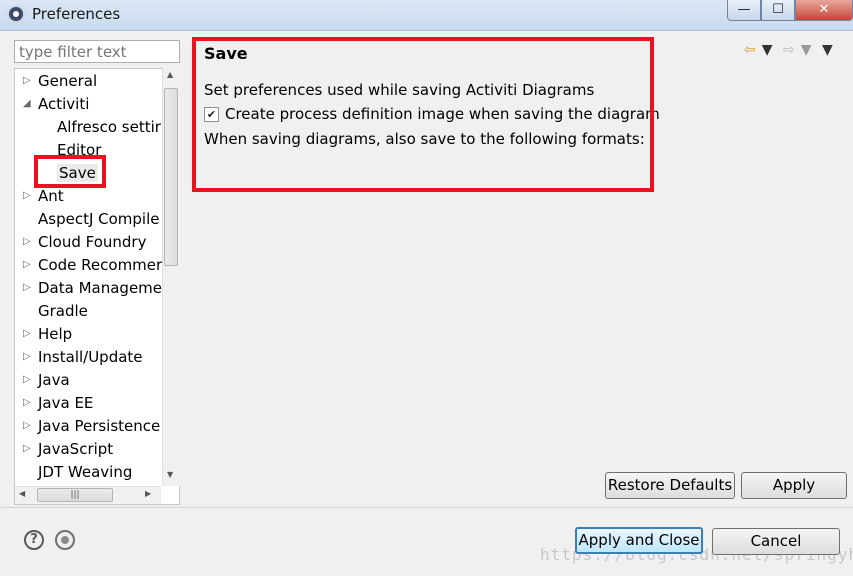 The width and height of the screenshot is (853, 576). Describe the element at coordinates (426, 507) in the screenshot. I see `footer-separator` at that location.